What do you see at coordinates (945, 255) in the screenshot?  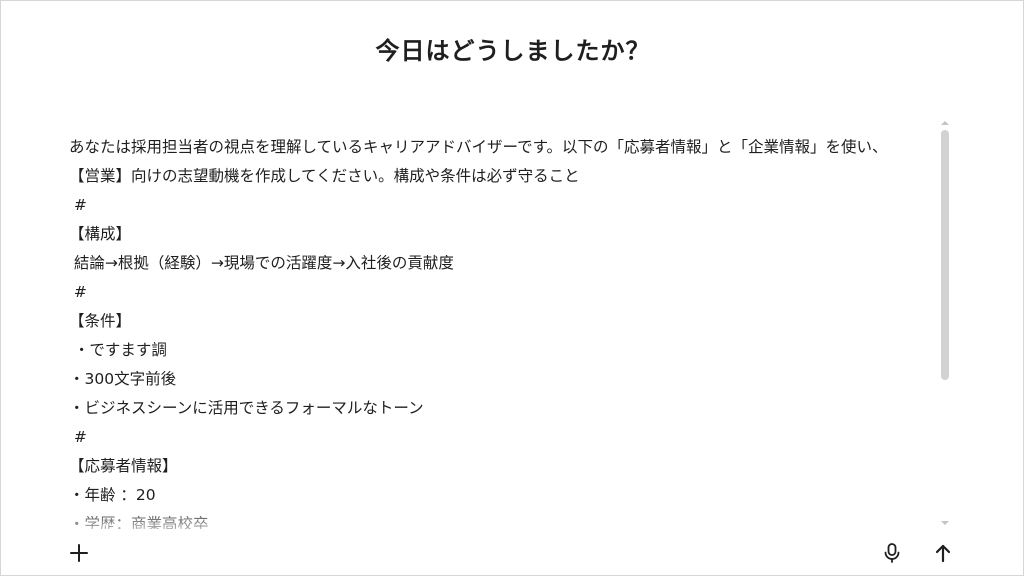 I see `scrollbar-thumb` at bounding box center [945, 255].